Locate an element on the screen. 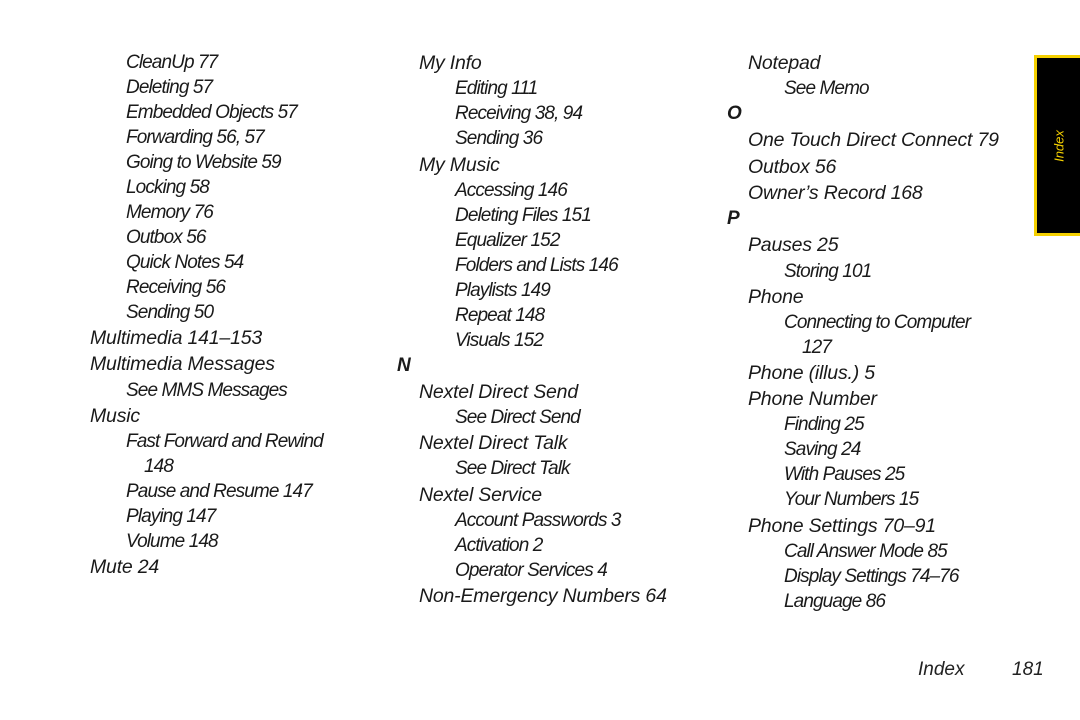 This screenshot has height=720, width=1080. index-entry: My Info is located at coordinates (450, 63).